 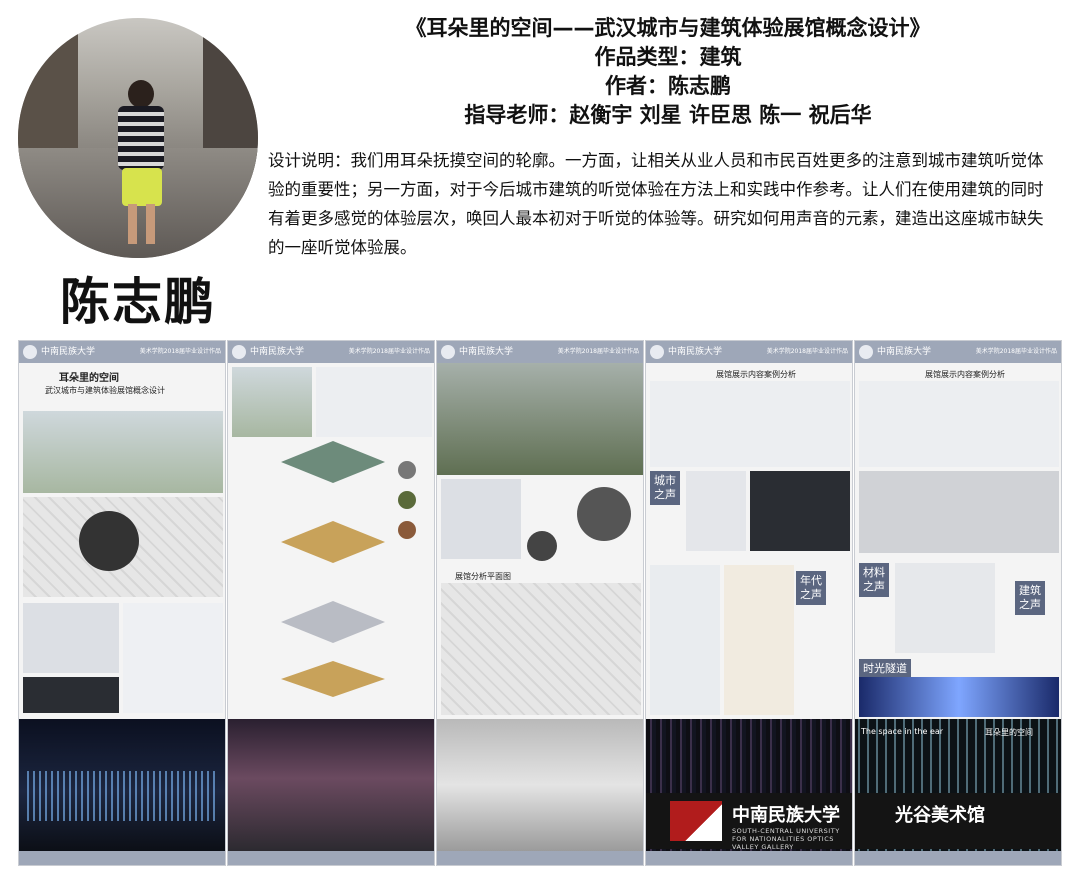 What do you see at coordinates (89, 378) in the screenshot?
I see `board-title: 耳朵里的空间` at bounding box center [89, 378].